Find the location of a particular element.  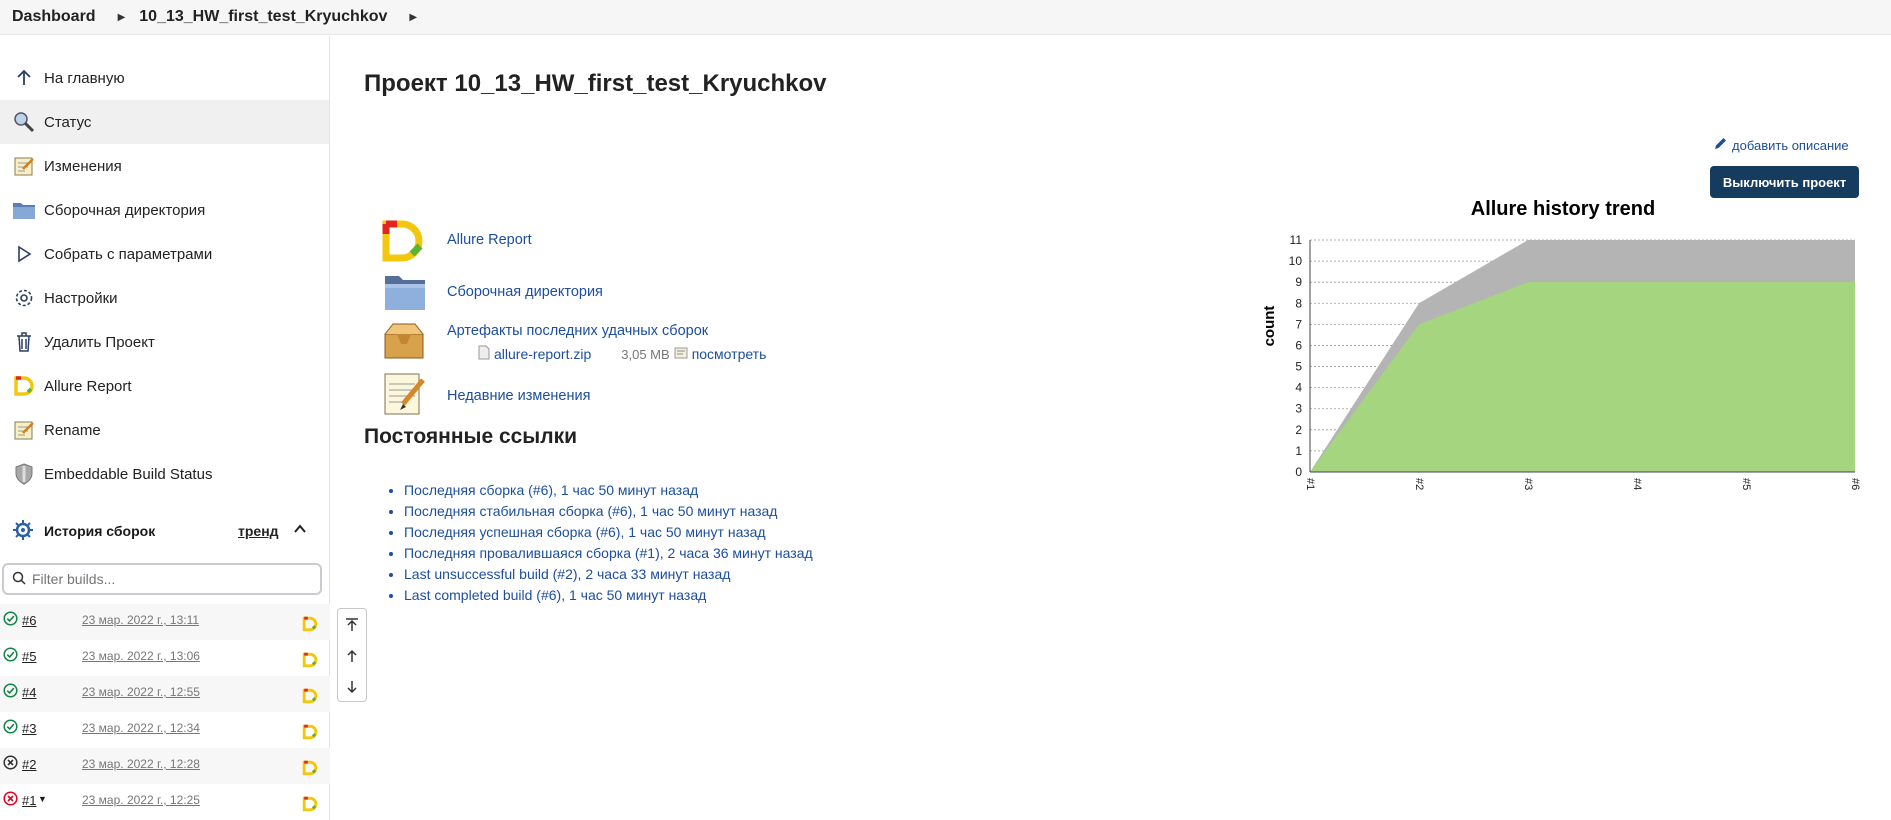

view-icon is located at coordinates (681, 354).